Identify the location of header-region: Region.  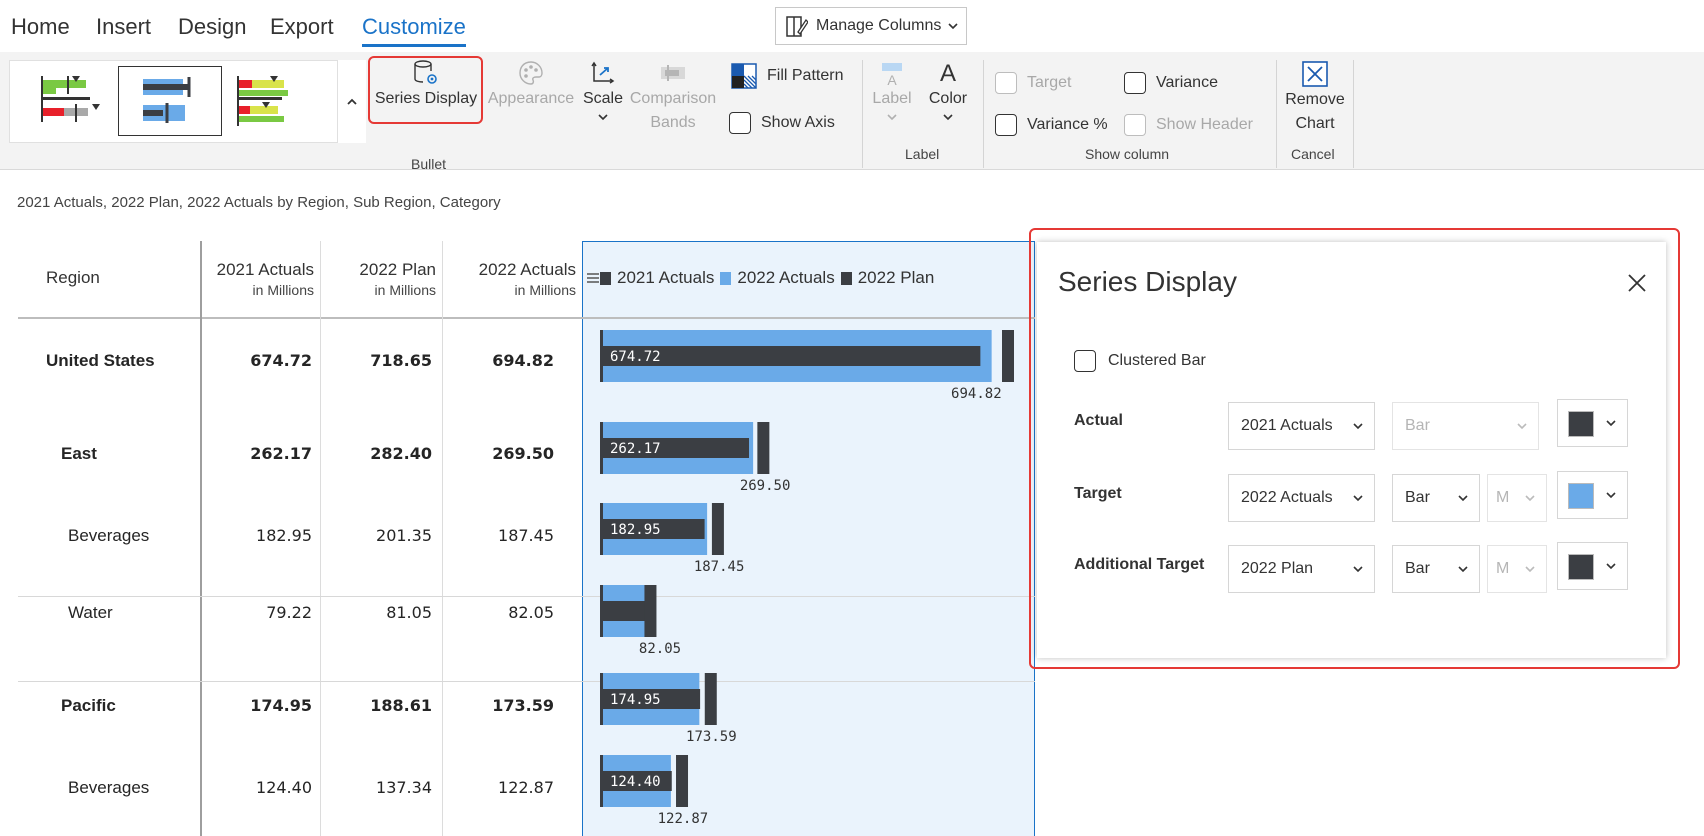
(73, 278).